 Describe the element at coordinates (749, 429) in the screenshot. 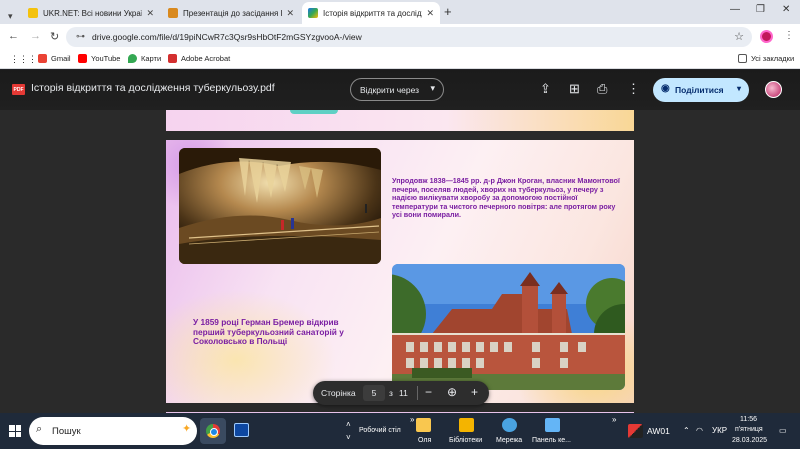

I see `clock-day: п'ятниця` at that location.